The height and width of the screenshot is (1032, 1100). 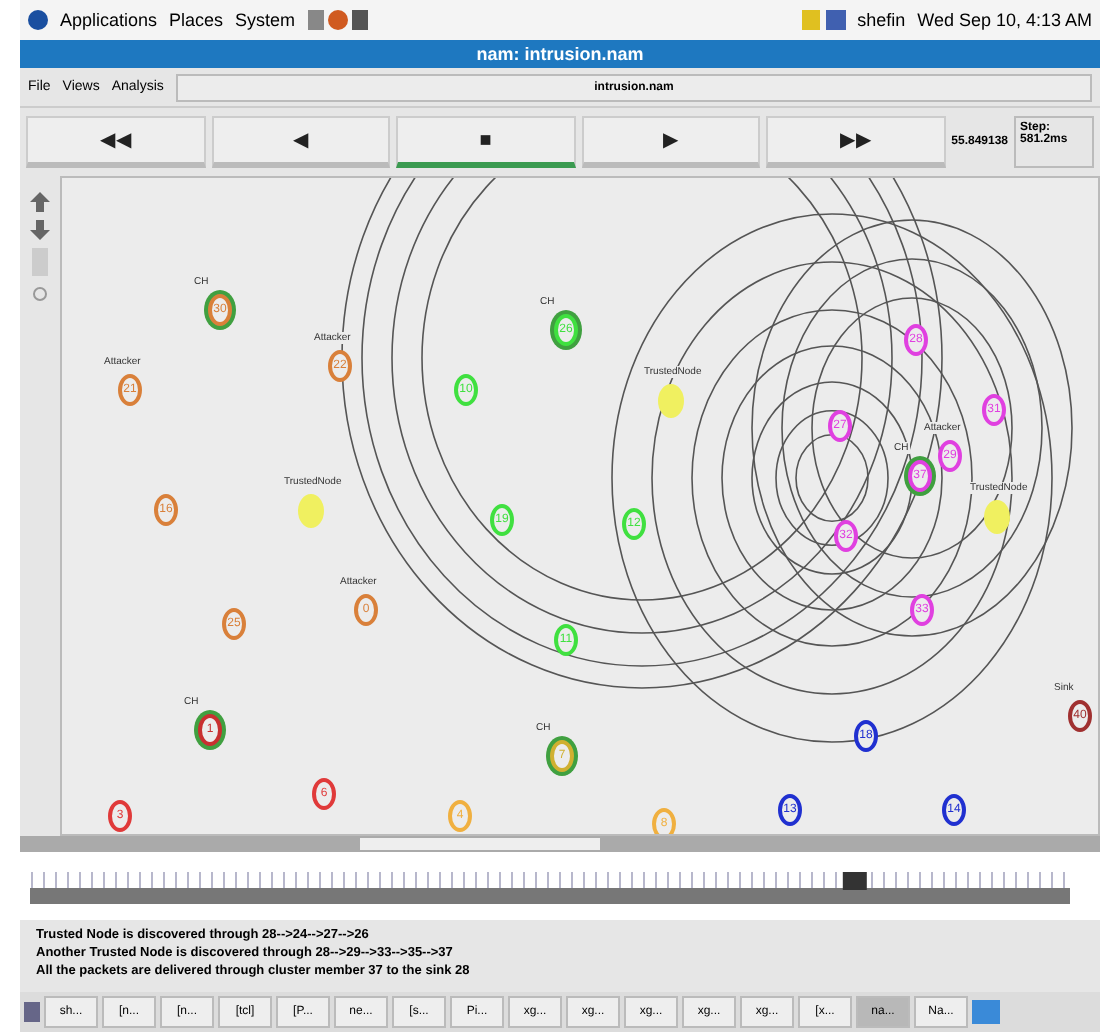 I want to click on panel-menu: System, so click(x=265, y=20).